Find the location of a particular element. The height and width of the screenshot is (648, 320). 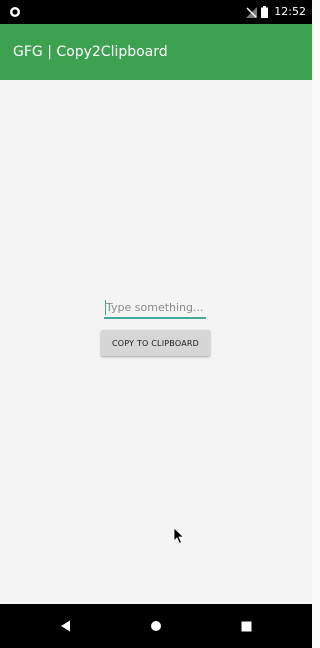

app-title: GFG | Copy2Clipboard is located at coordinates (90, 52).